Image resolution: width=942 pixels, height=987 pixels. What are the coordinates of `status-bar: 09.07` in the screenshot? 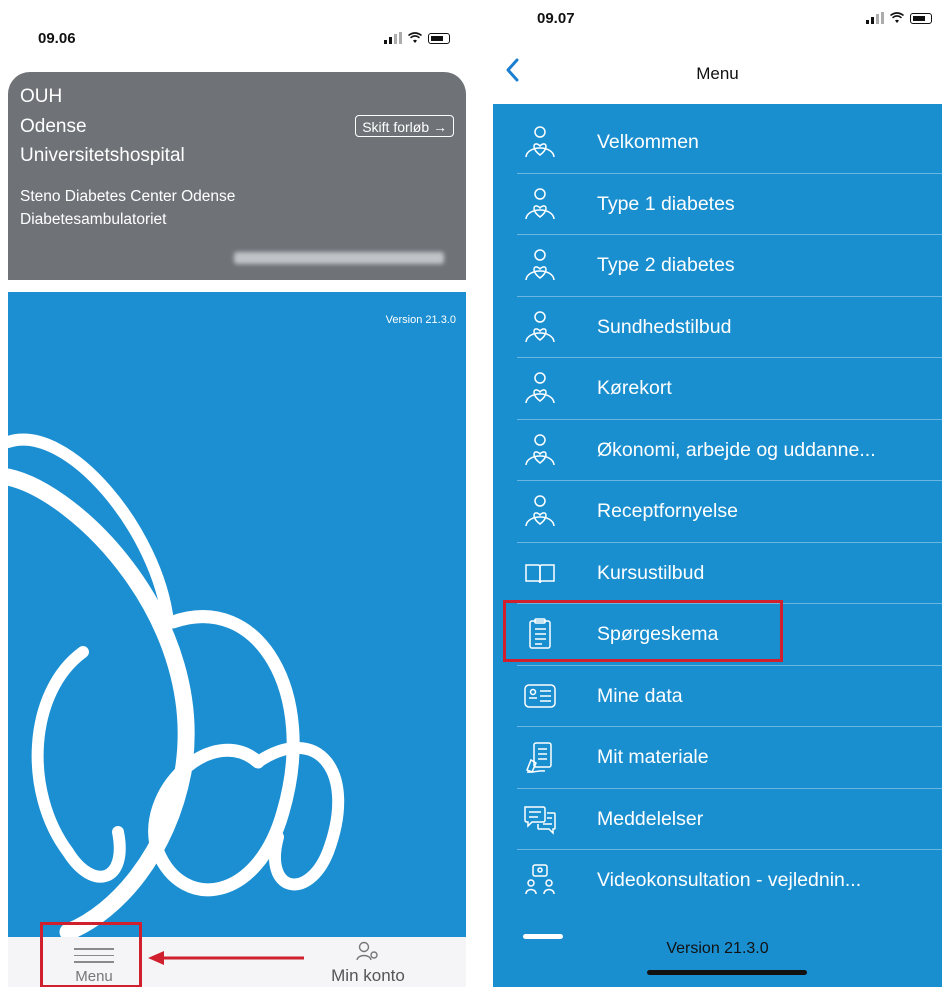 It's located at (717, 20).